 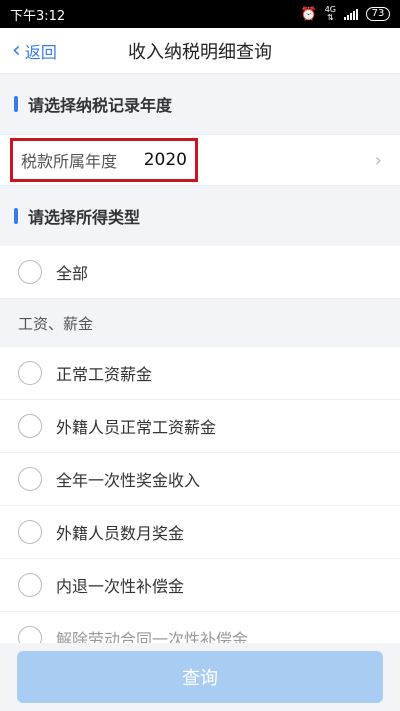 What do you see at coordinates (120, 586) in the screenshot?
I see `option-label: 内退一次性补偿金` at bounding box center [120, 586].